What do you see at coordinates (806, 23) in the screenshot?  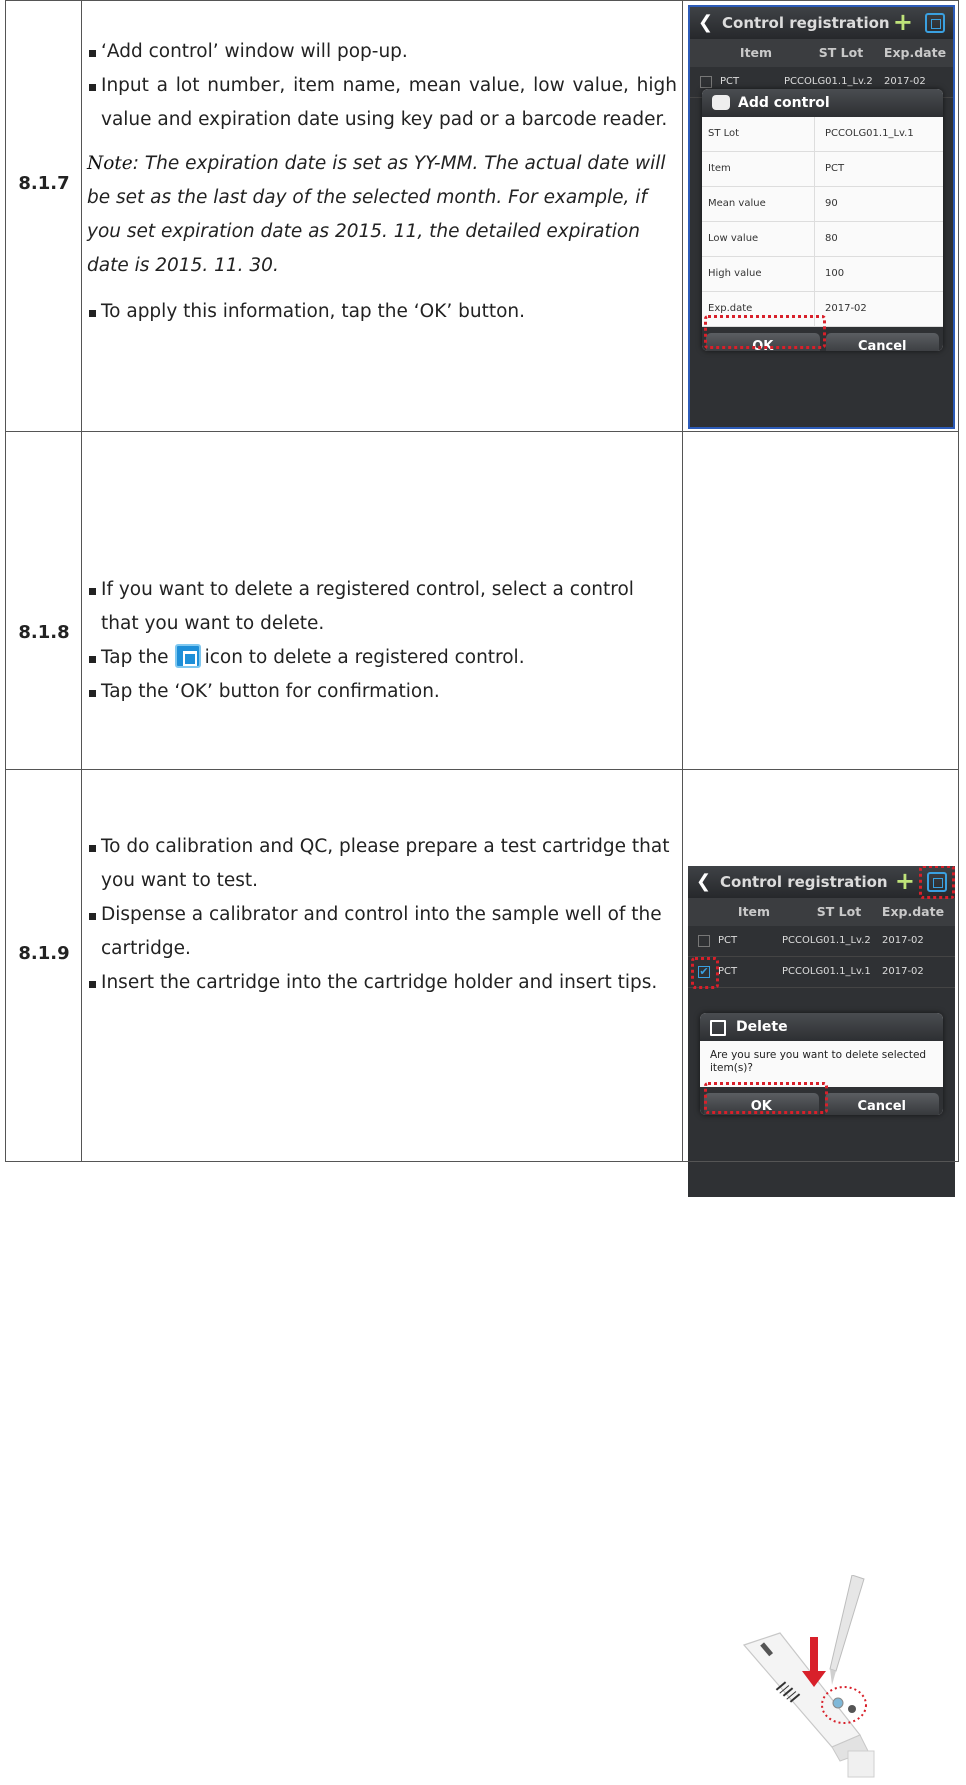 I see `screen-title: Control registration` at bounding box center [806, 23].